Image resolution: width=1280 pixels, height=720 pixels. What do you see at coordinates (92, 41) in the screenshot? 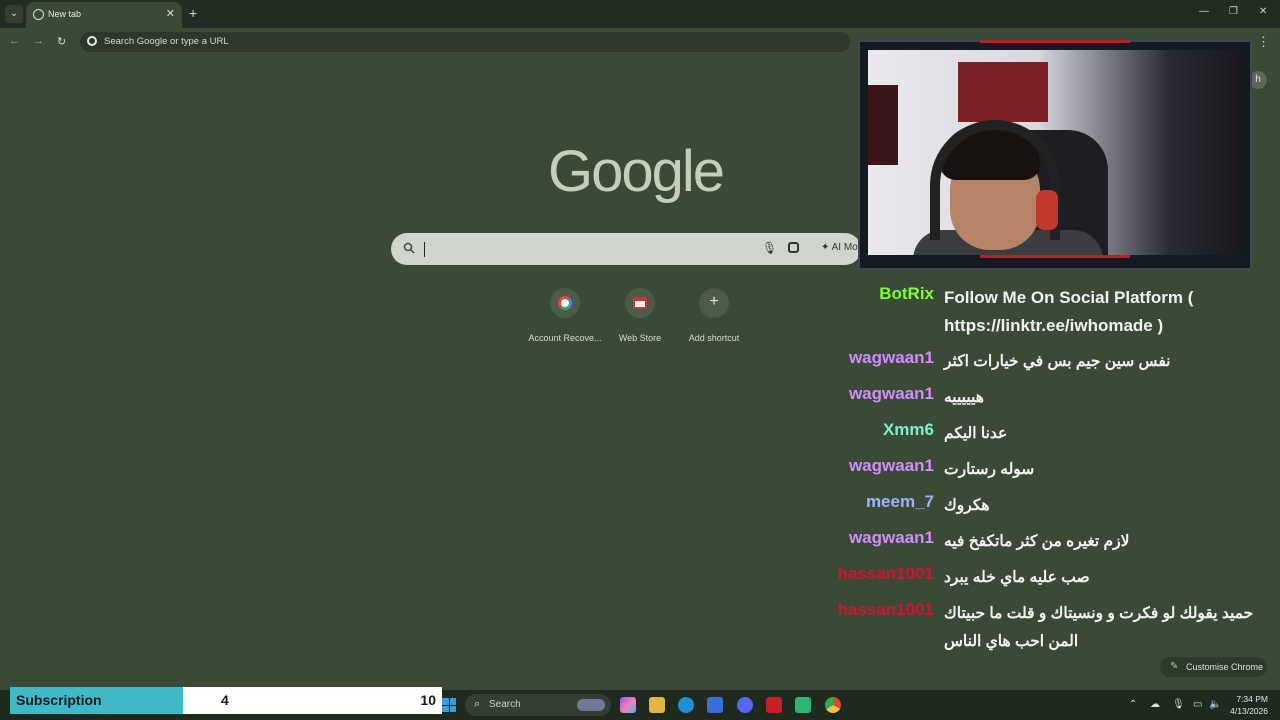
I see `google-g-icon` at bounding box center [92, 41].